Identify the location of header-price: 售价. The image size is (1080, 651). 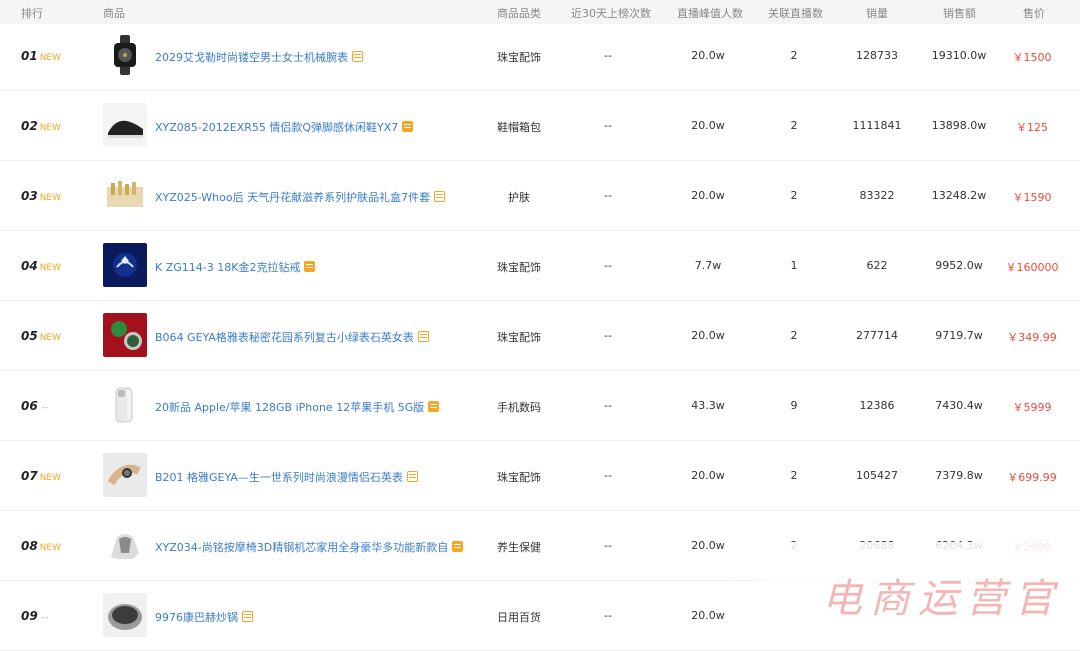
(1034, 13).